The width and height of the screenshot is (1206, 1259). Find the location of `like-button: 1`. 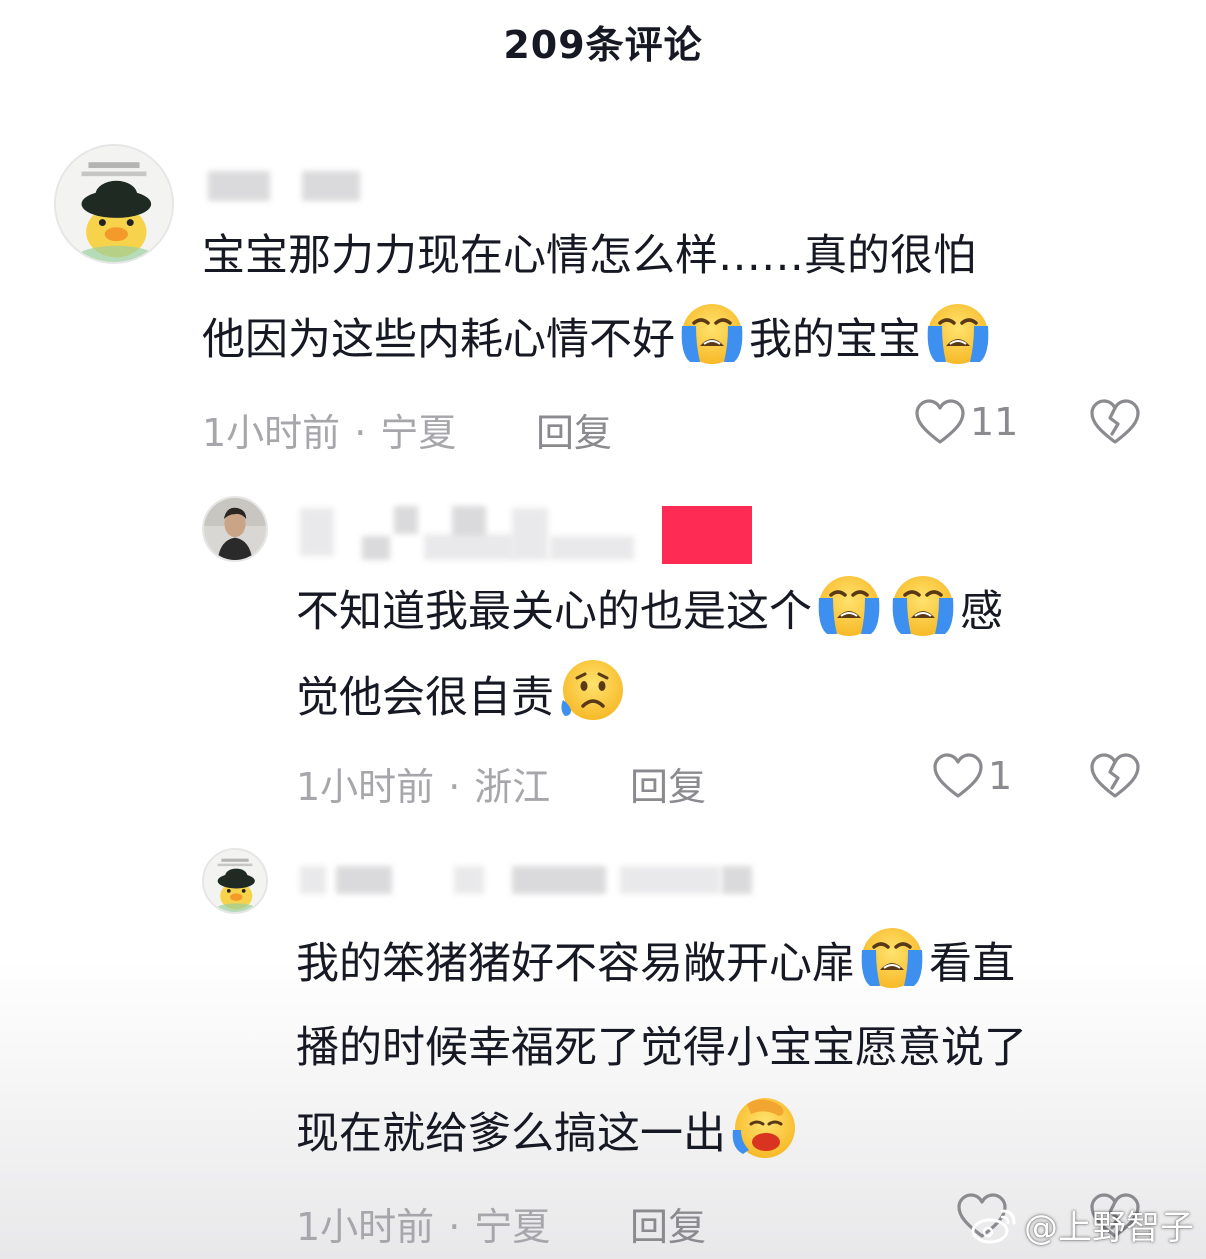

like-button: 1 is located at coordinates (972, 776).